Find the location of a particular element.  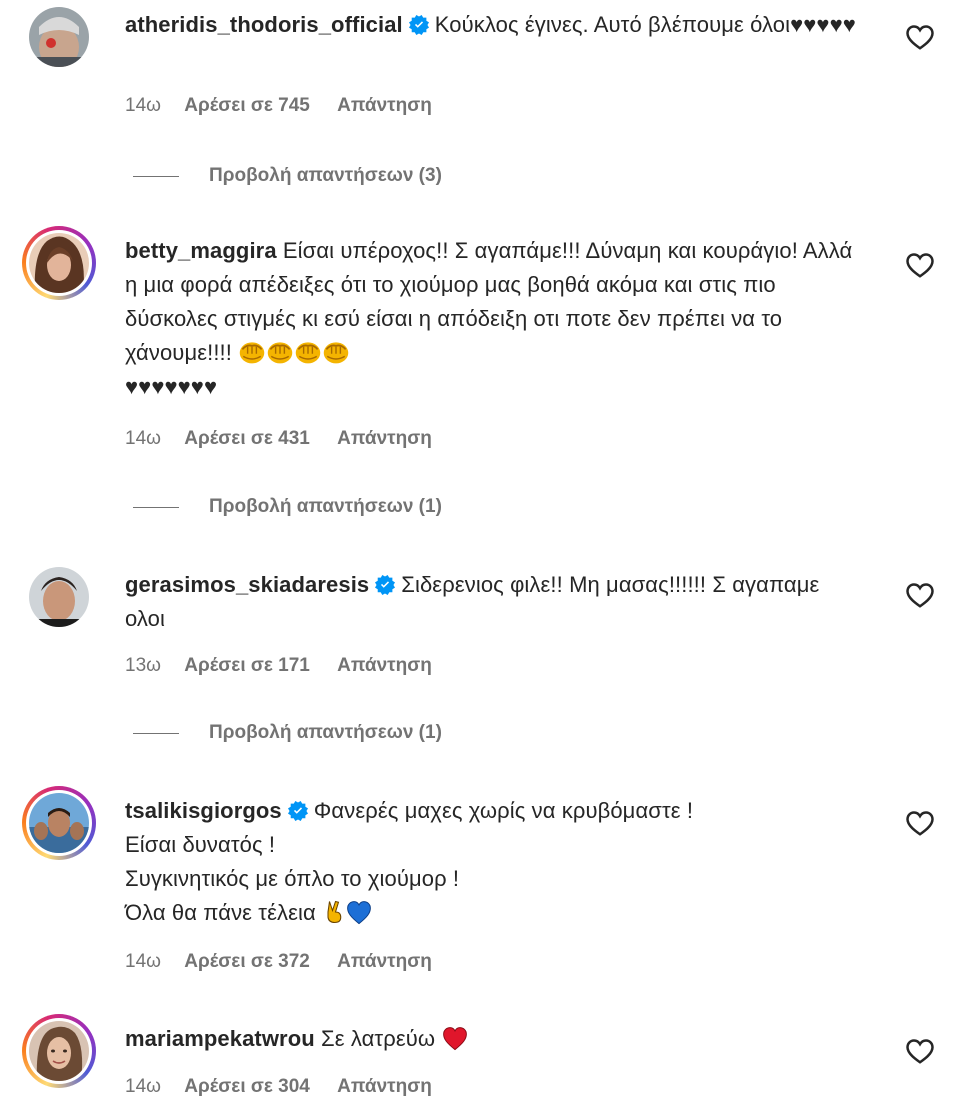

comment-username: mariampekatwrou is located at coordinates (220, 1038).